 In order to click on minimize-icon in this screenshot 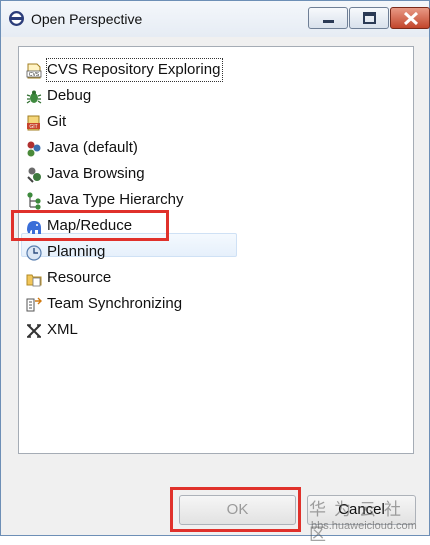, I will do `click(328, 21)`.